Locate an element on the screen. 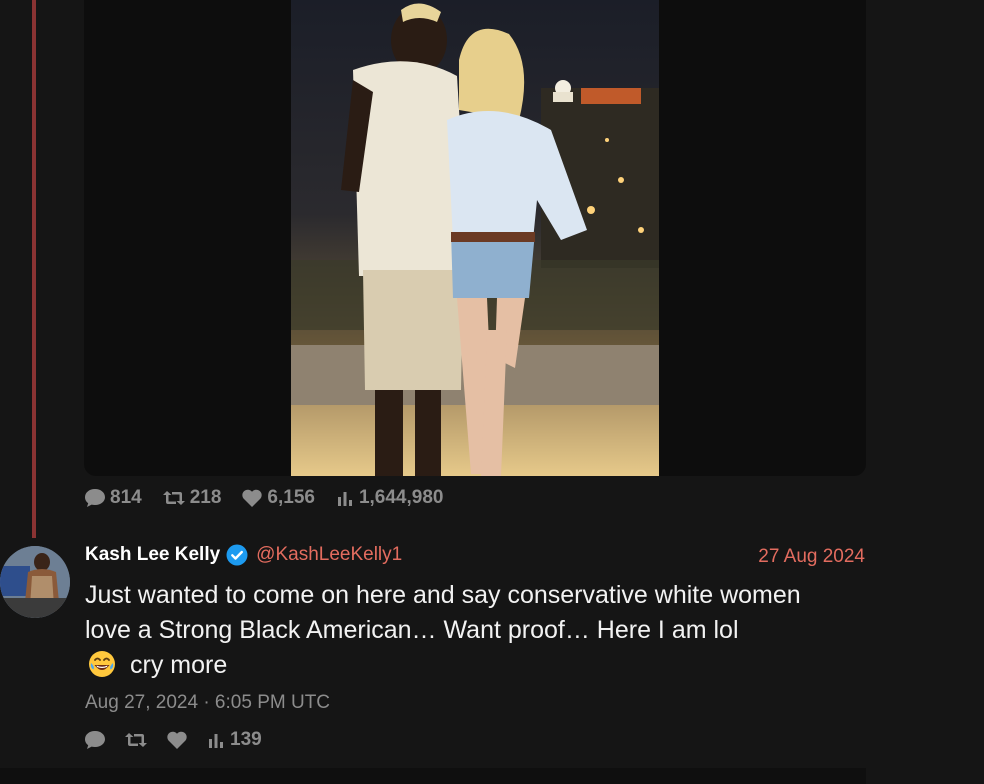  retweet-stat: 218 is located at coordinates (192, 498).